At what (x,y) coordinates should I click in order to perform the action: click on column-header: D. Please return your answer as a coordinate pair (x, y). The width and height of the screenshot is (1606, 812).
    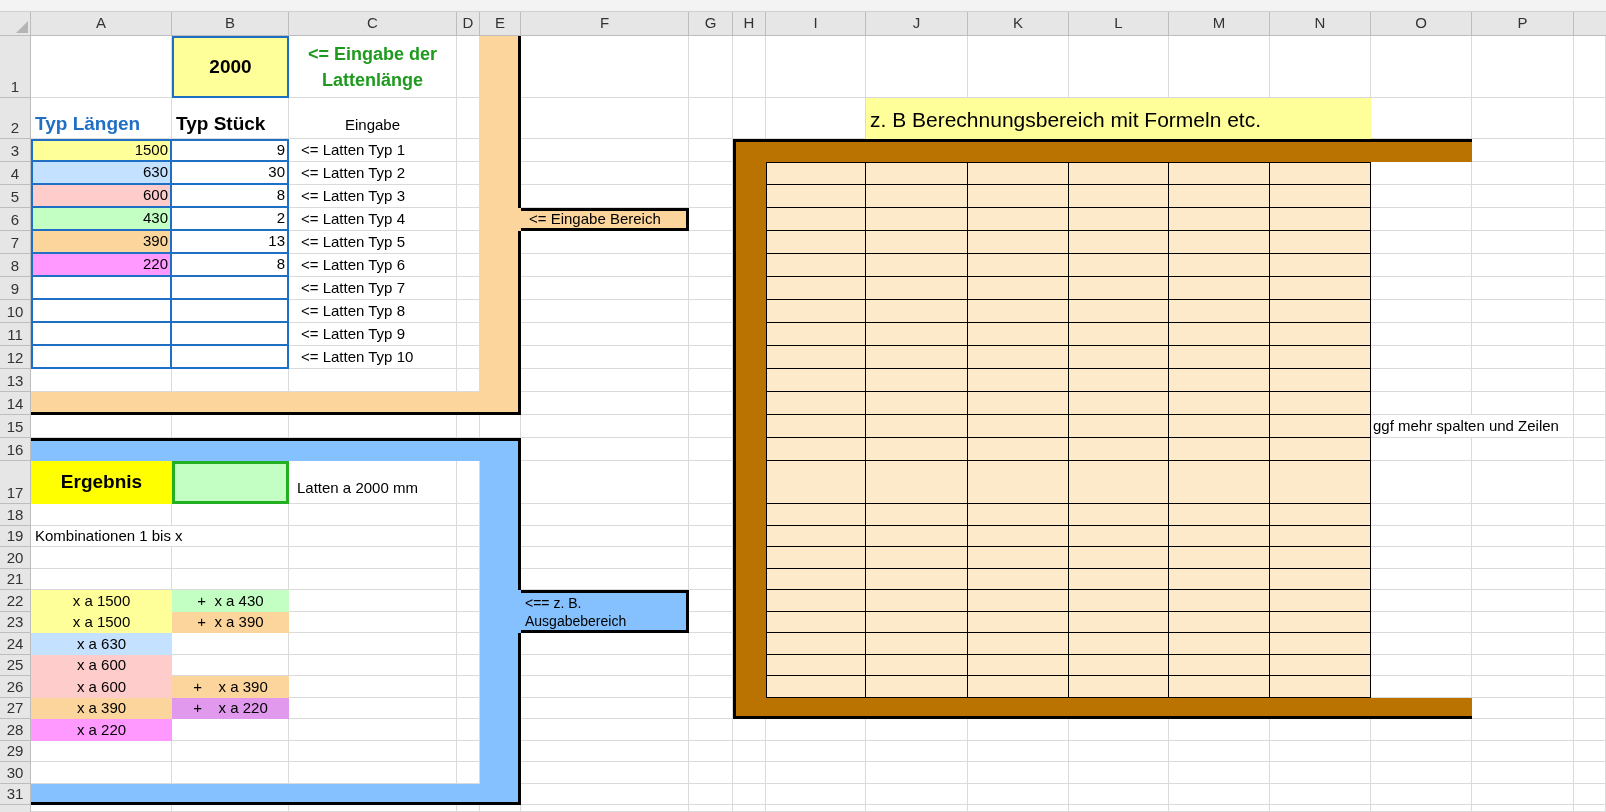
    Looking at the image, I should click on (468, 24).